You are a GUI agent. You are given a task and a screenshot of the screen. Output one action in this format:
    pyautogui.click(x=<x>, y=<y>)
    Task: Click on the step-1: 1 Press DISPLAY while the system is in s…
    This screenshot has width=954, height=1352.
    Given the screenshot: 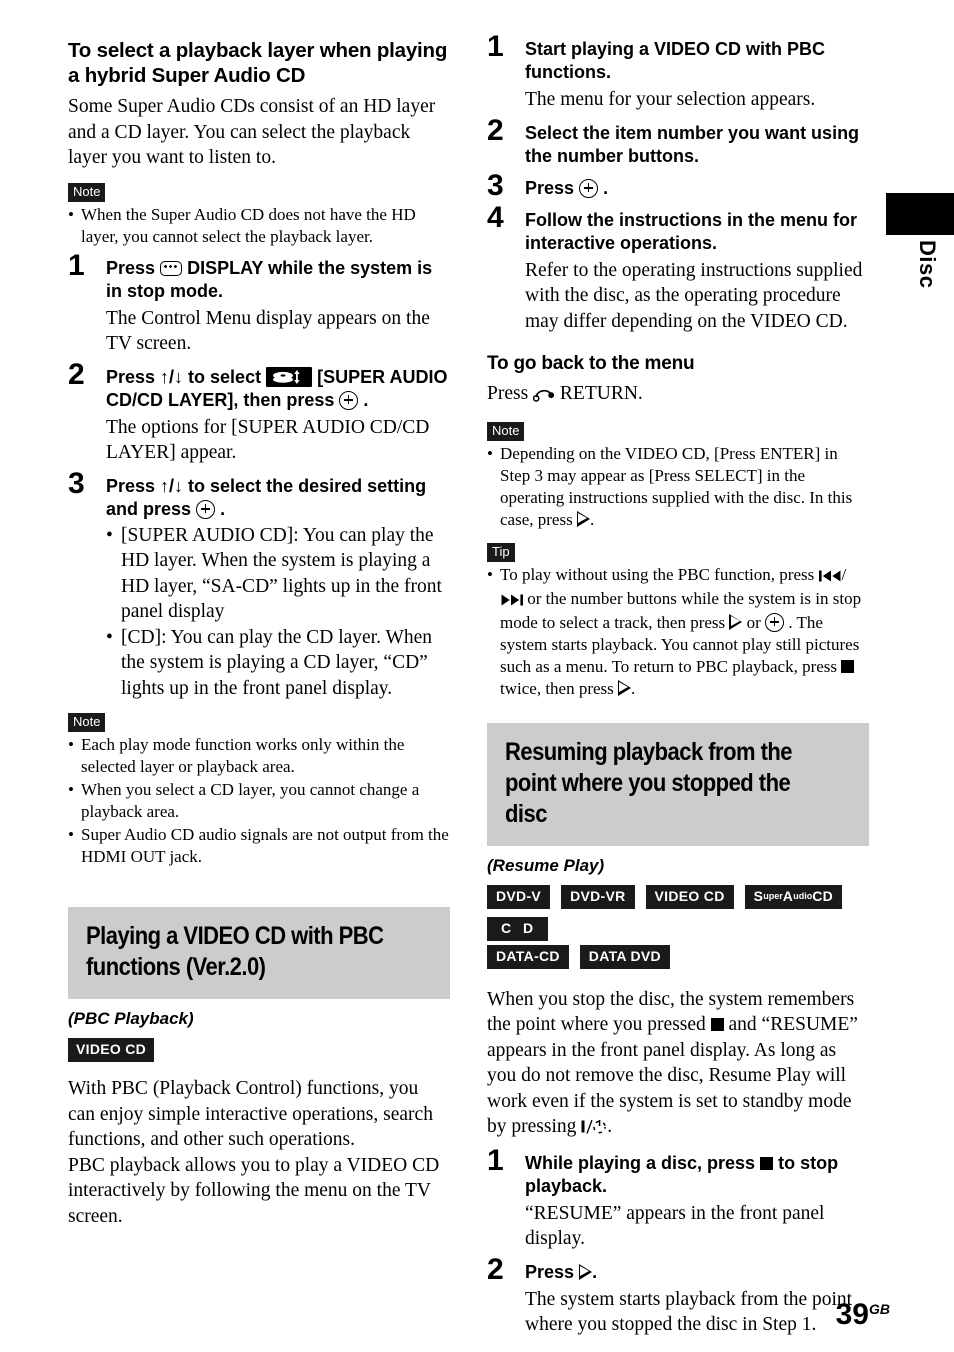 What is the action you would take?
    pyautogui.click(x=259, y=303)
    